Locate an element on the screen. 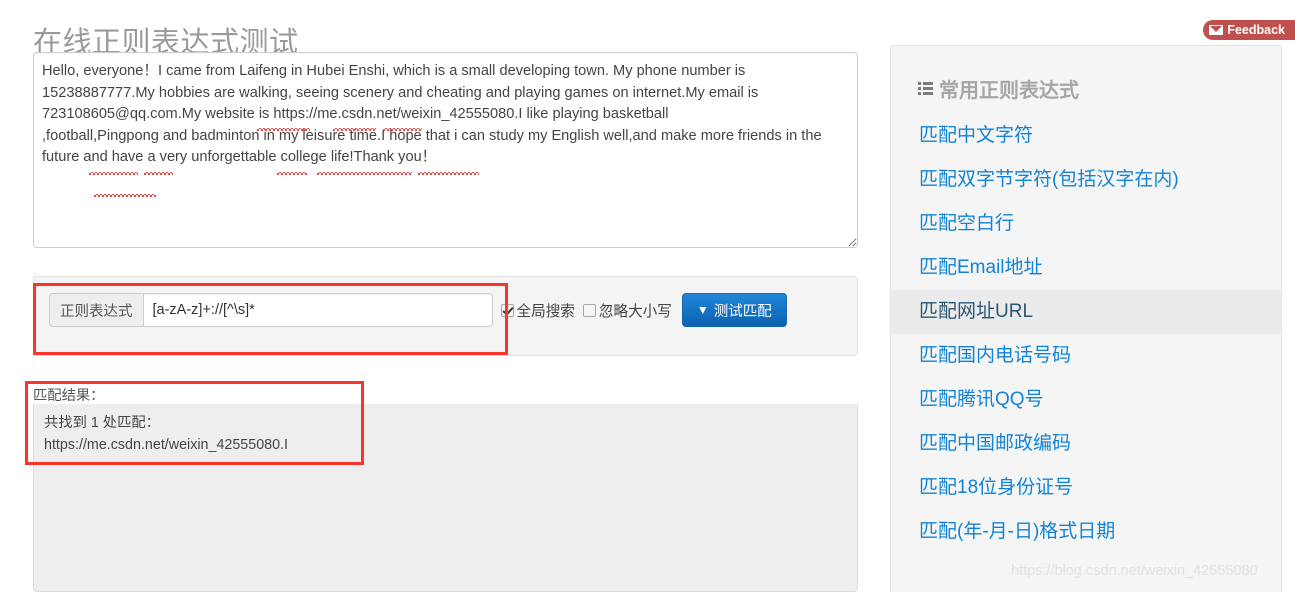 The image size is (1295, 592). sidebar-item-date: 匹配(年-月-日)格式日期 is located at coordinates (1086, 532).